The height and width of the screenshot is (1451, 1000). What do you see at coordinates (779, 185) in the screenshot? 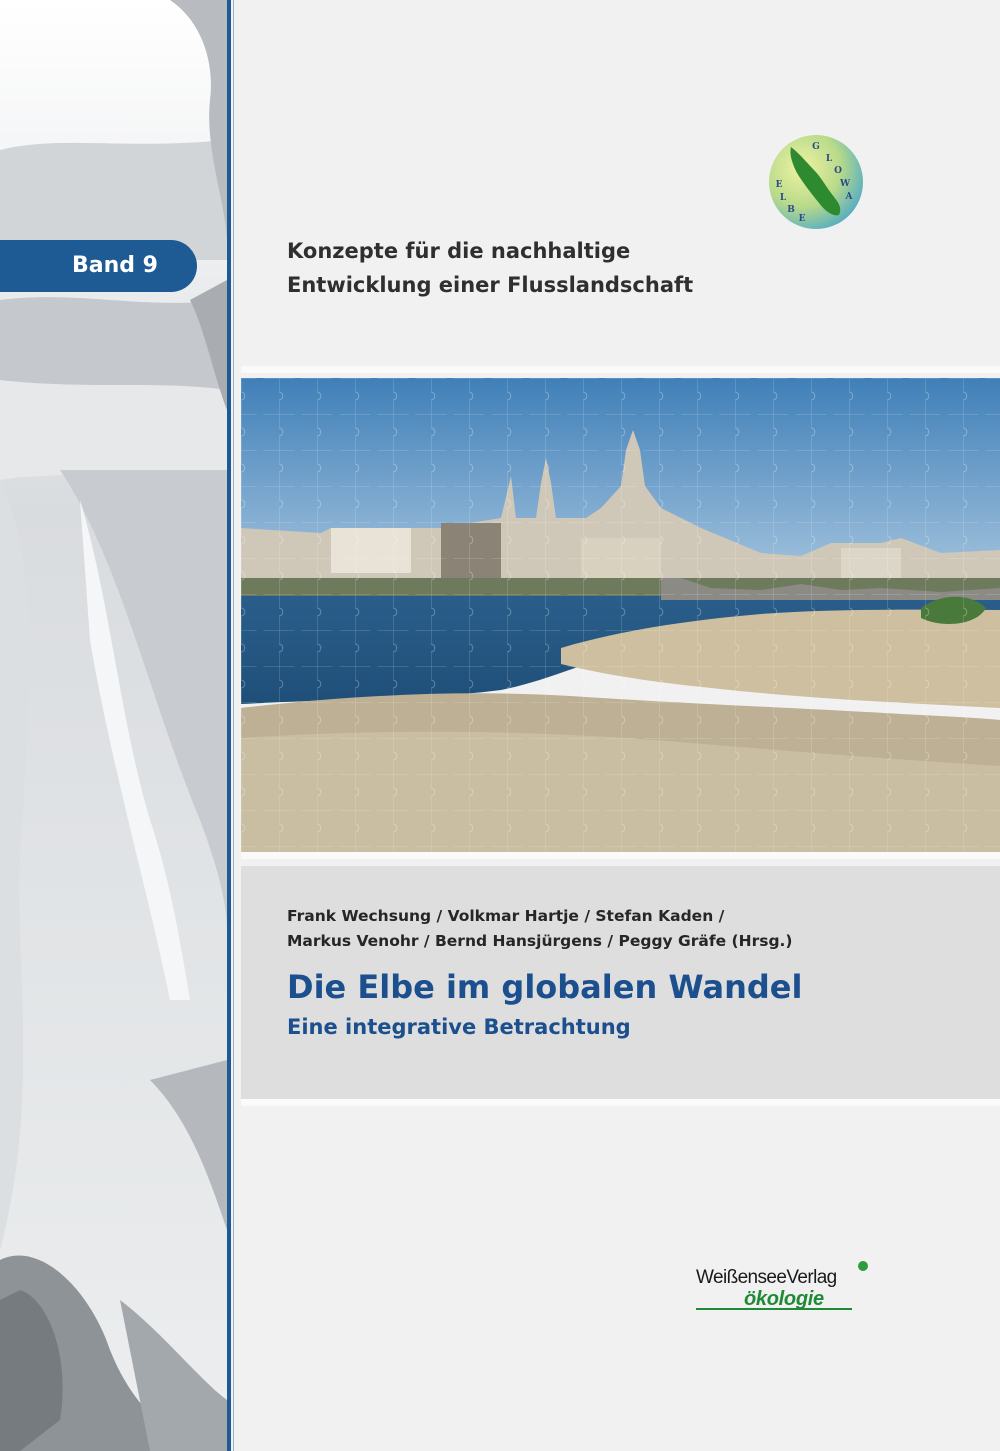
I see `logo-letter-e1: E` at bounding box center [779, 185].